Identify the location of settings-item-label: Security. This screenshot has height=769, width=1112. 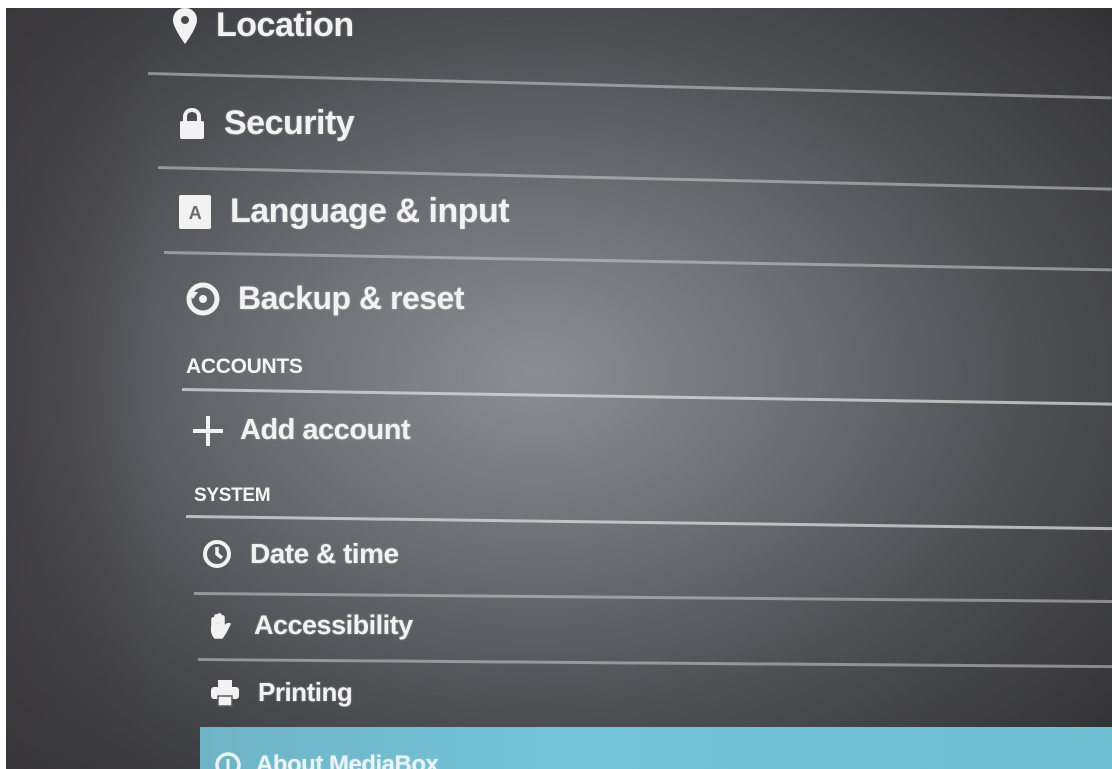
(289, 123).